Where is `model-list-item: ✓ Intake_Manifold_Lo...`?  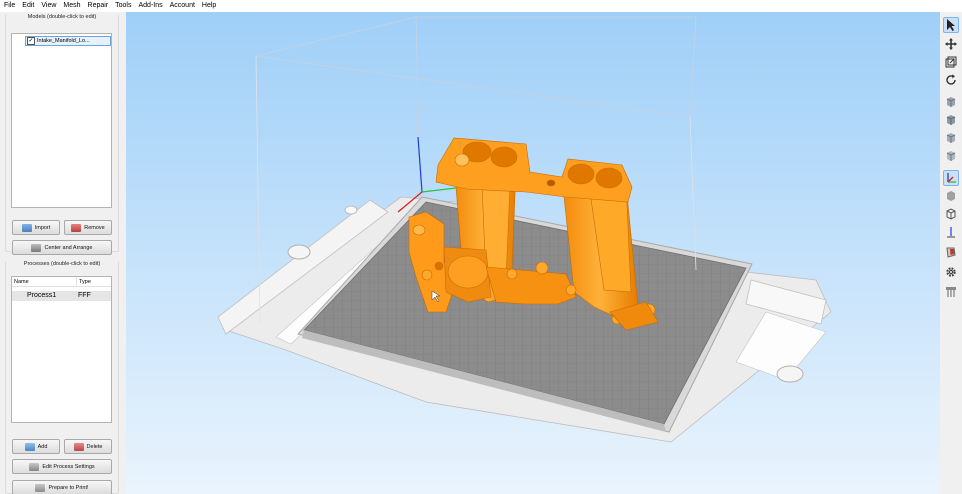 model-list-item: ✓ Intake_Manifold_Lo... is located at coordinates (68, 41).